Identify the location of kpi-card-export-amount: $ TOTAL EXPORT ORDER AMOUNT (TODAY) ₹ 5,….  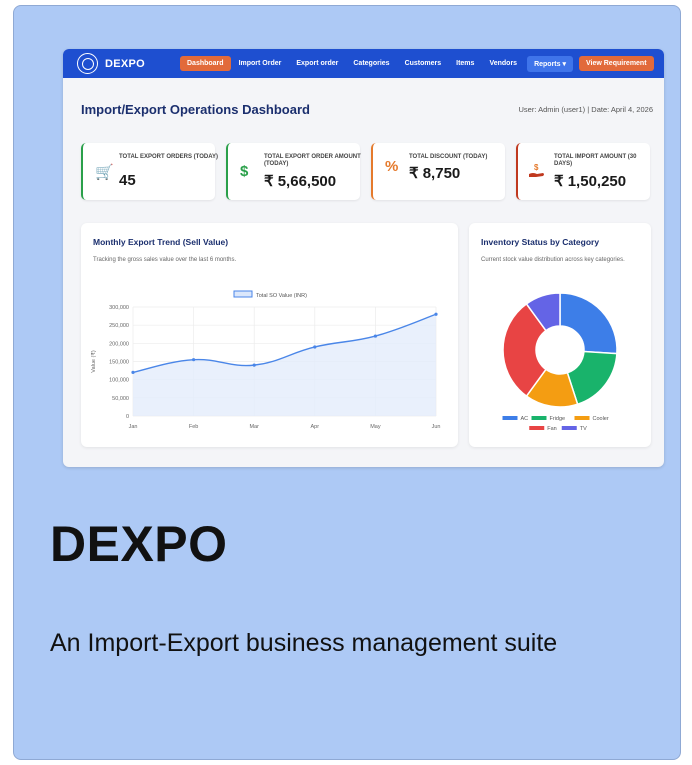
(293, 171).